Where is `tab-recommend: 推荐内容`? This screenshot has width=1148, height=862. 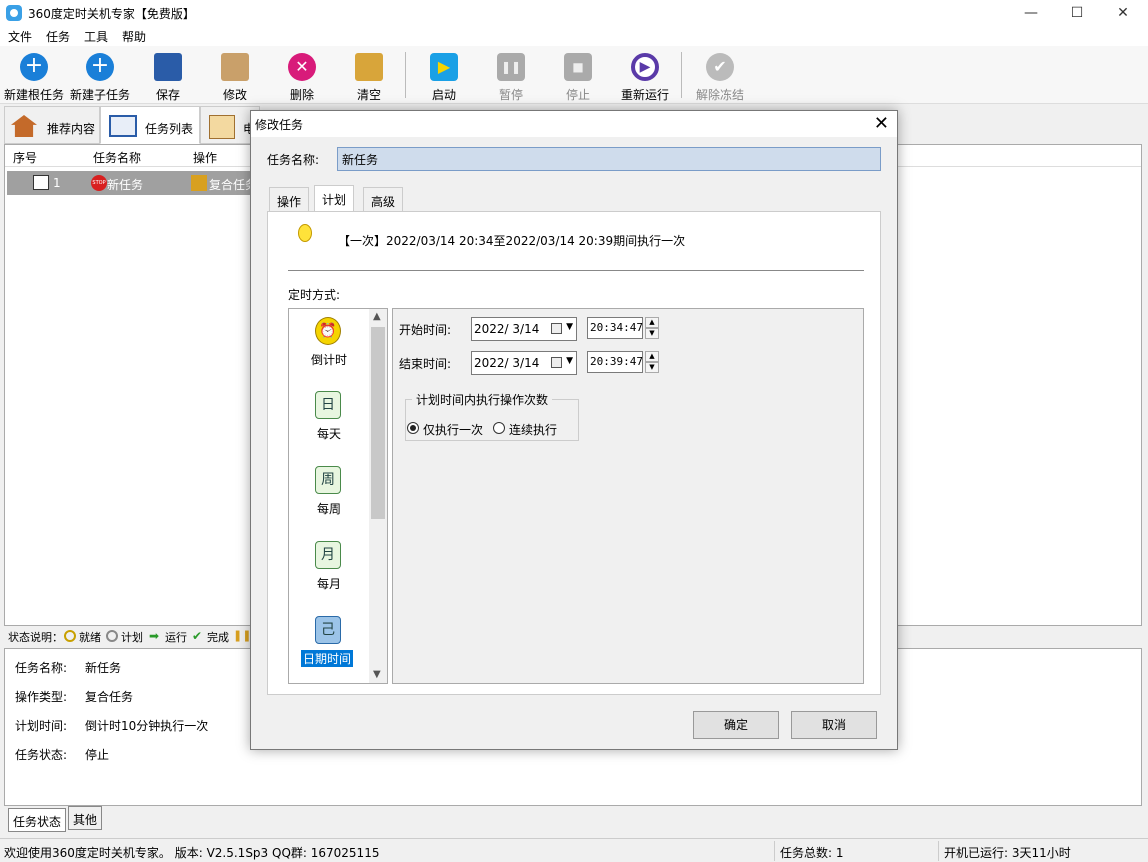
tab-recommend: 推荐内容 is located at coordinates (52, 125).